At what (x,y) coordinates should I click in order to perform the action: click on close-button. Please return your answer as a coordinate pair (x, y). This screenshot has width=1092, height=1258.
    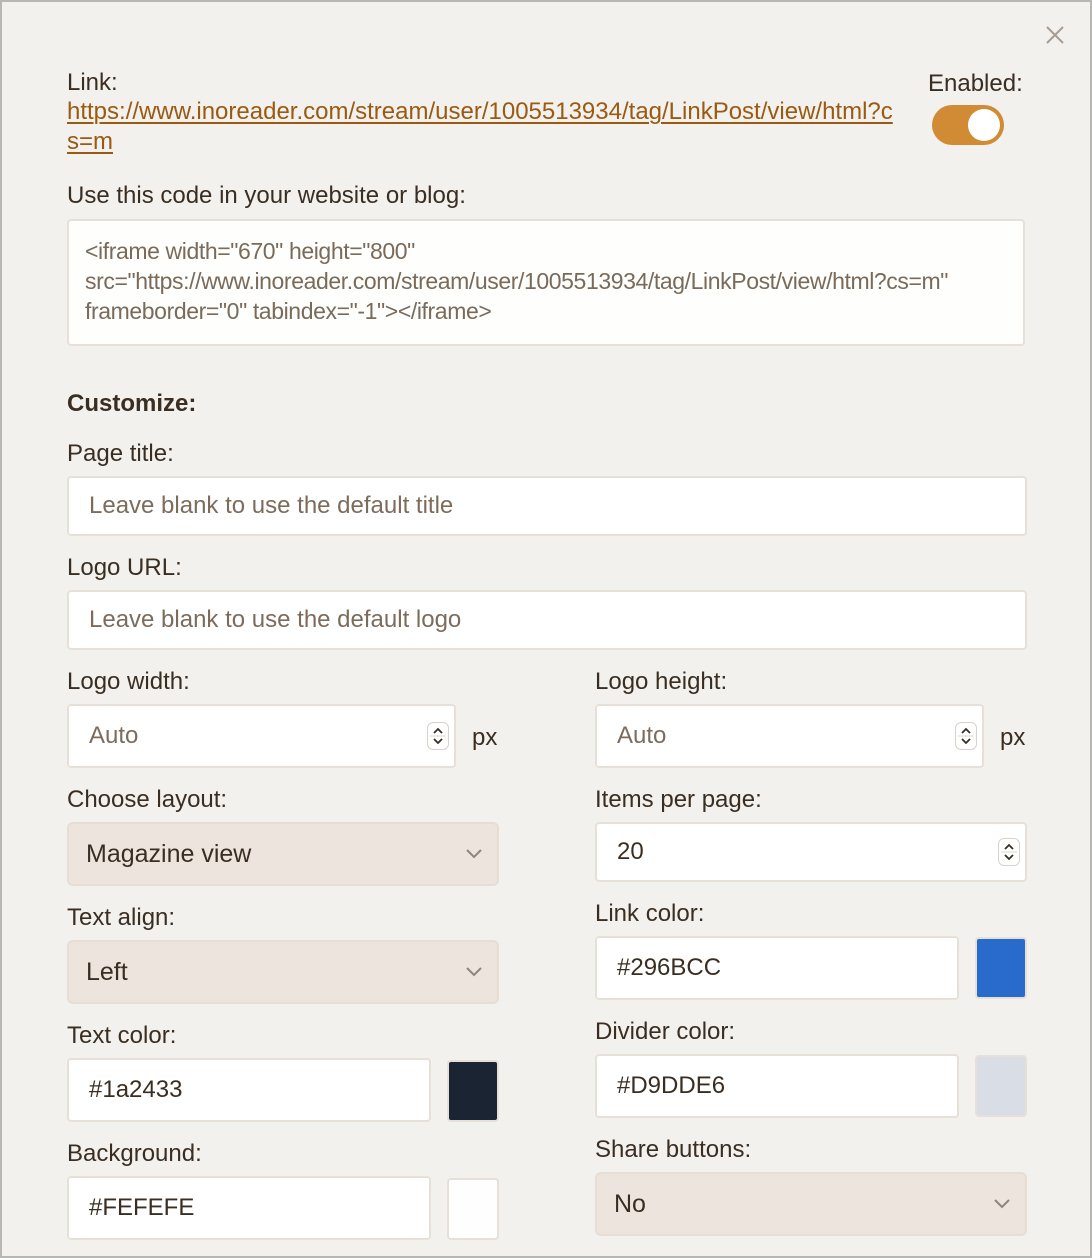
    Looking at the image, I should click on (1055, 35).